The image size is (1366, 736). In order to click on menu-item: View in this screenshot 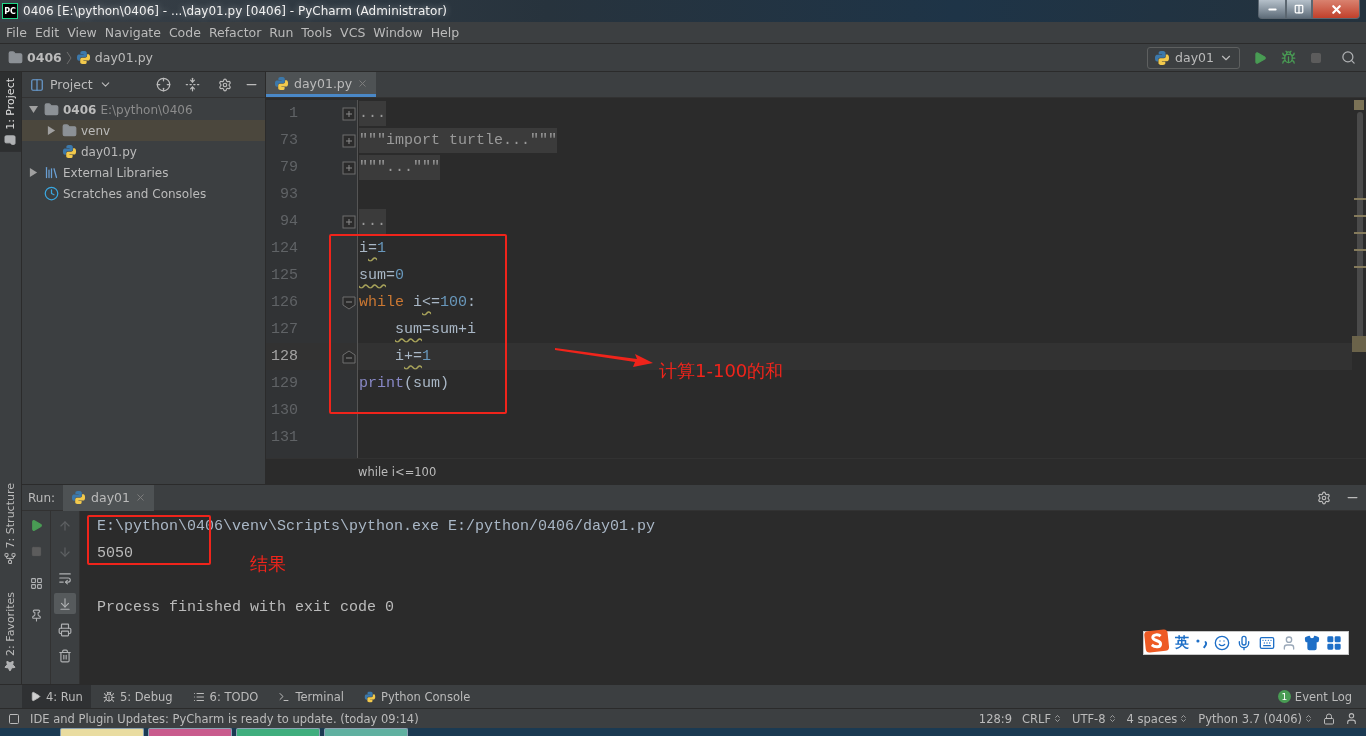, I will do `click(82, 32)`.